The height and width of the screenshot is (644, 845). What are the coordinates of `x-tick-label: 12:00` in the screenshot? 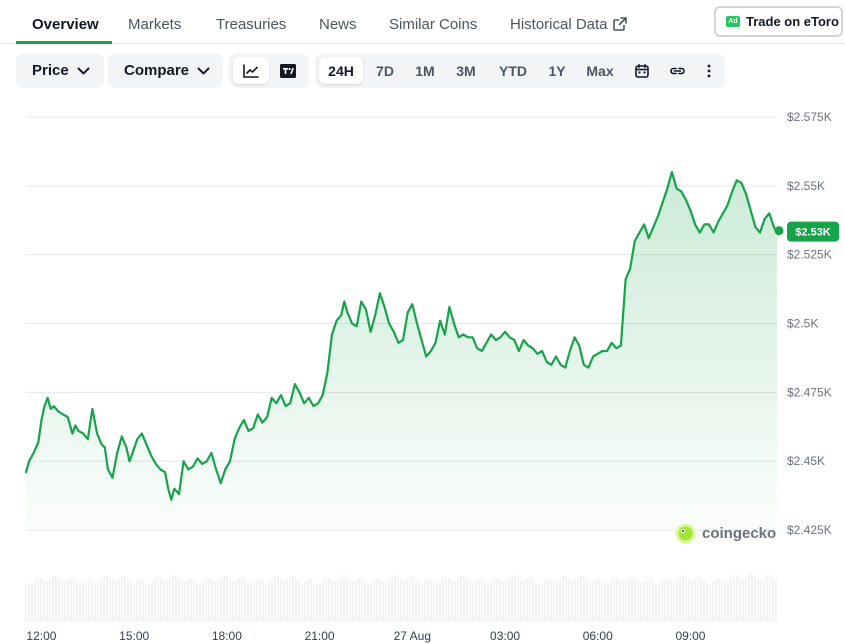 It's located at (41, 636).